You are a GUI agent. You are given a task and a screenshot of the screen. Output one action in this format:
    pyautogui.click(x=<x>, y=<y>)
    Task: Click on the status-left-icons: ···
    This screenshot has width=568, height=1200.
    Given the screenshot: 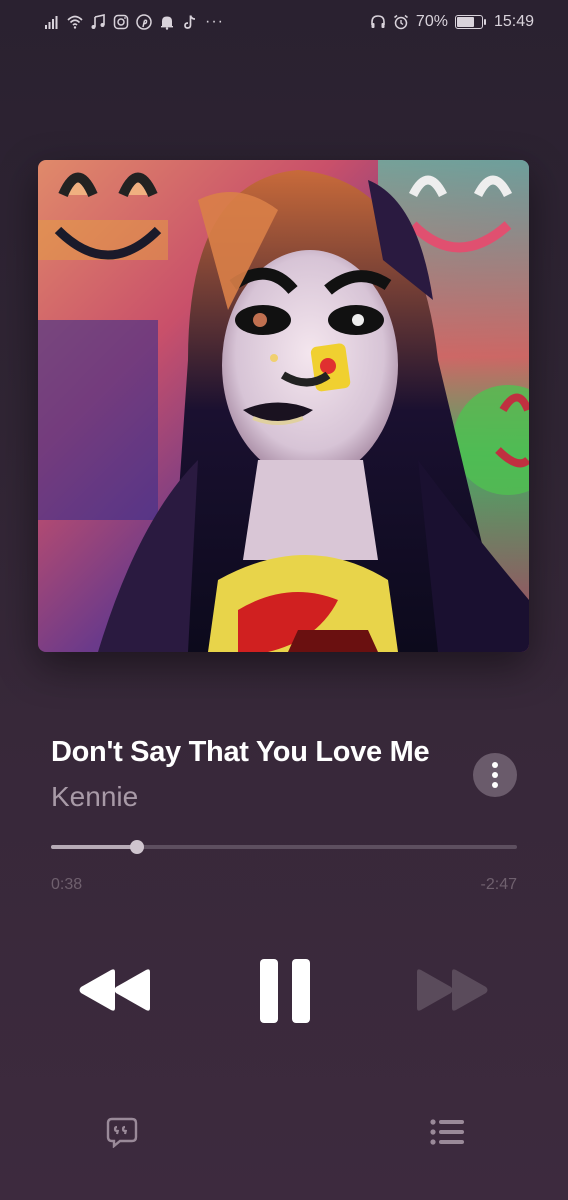 What is the action you would take?
    pyautogui.click(x=134, y=22)
    